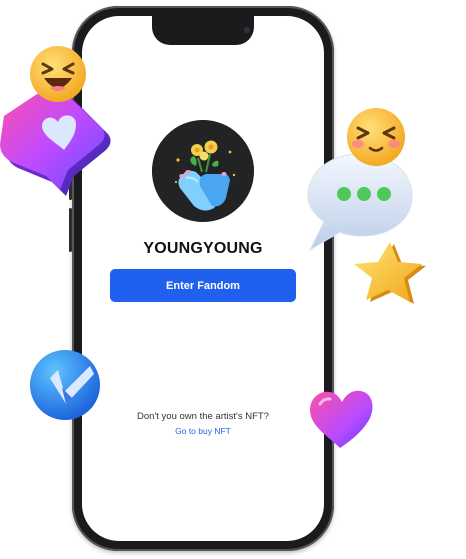 This screenshot has height=559, width=466. Describe the element at coordinates (203, 431) in the screenshot. I see `buy-nft-link: Go to buy NFT` at that location.